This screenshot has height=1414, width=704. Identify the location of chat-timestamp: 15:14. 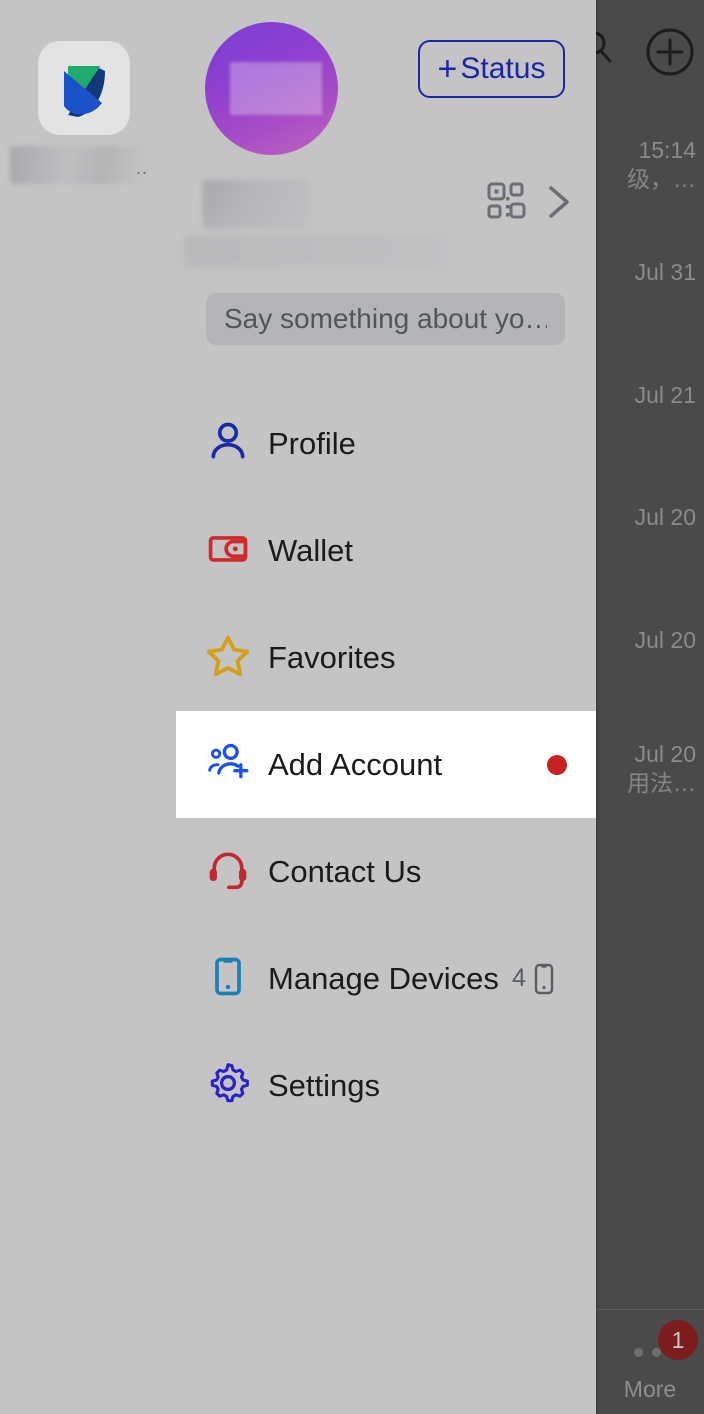
(667, 150).